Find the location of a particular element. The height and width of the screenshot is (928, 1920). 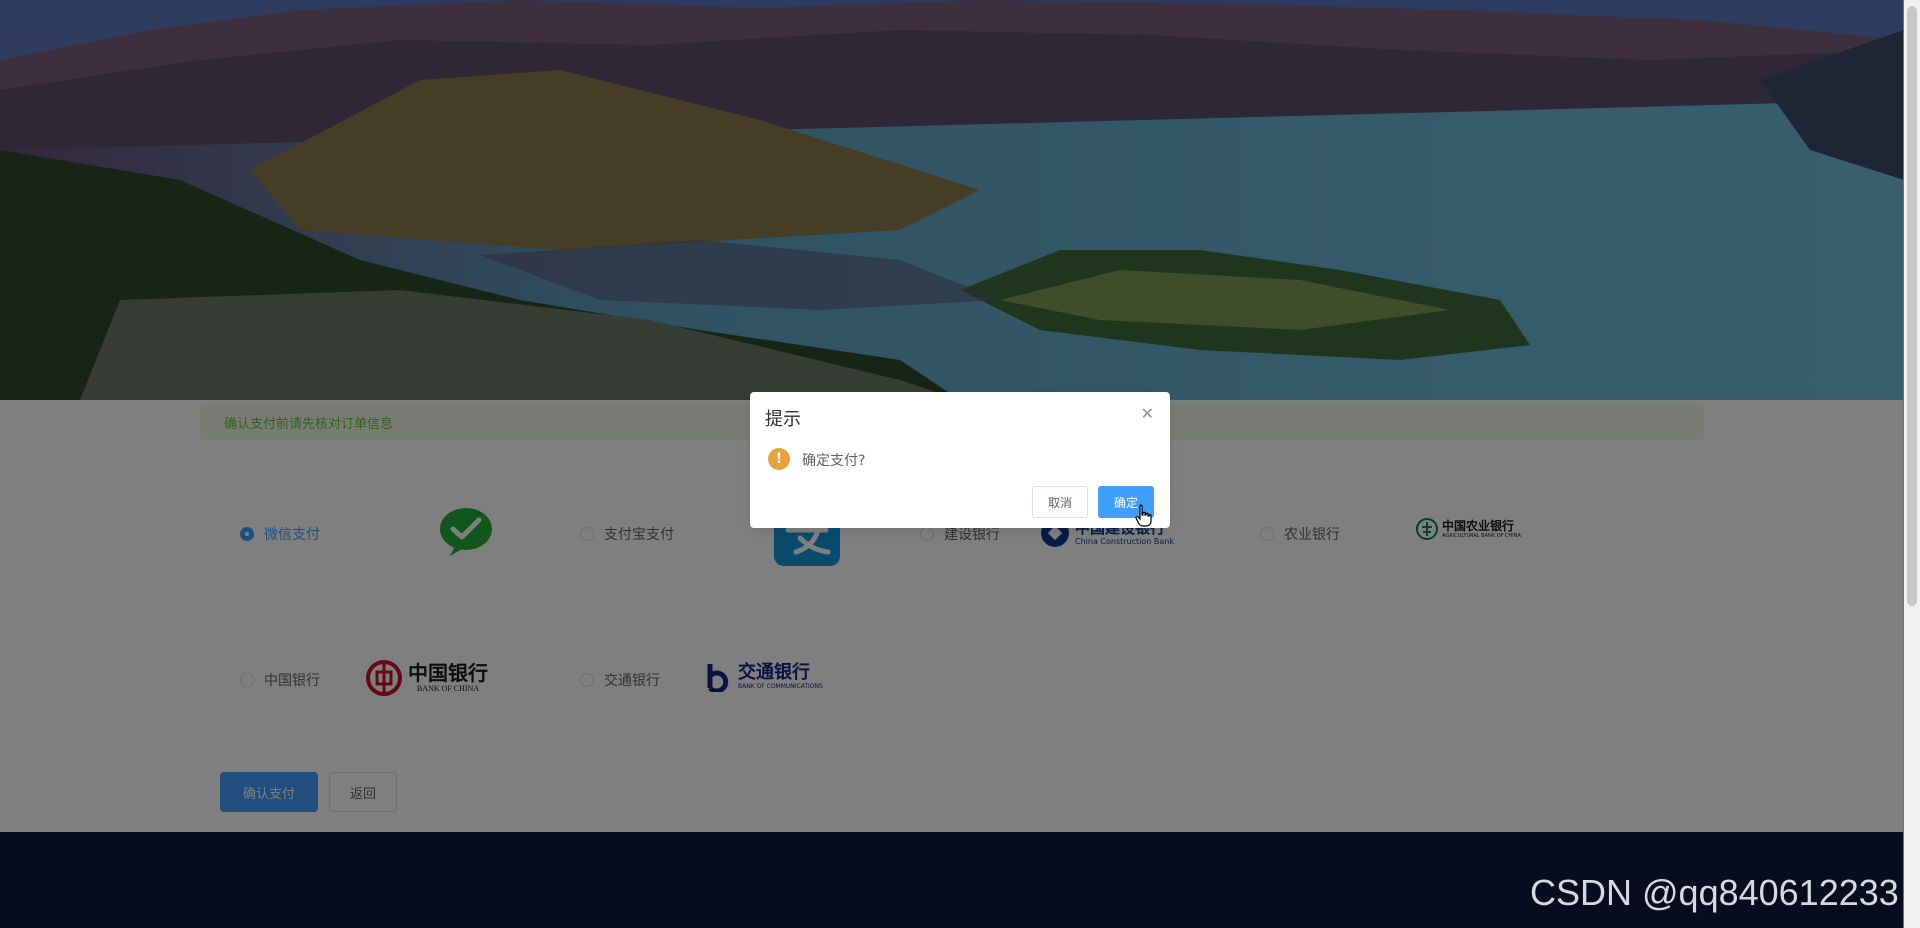

watermark-text: CSDN @qq840612233 is located at coordinates (1714, 892).